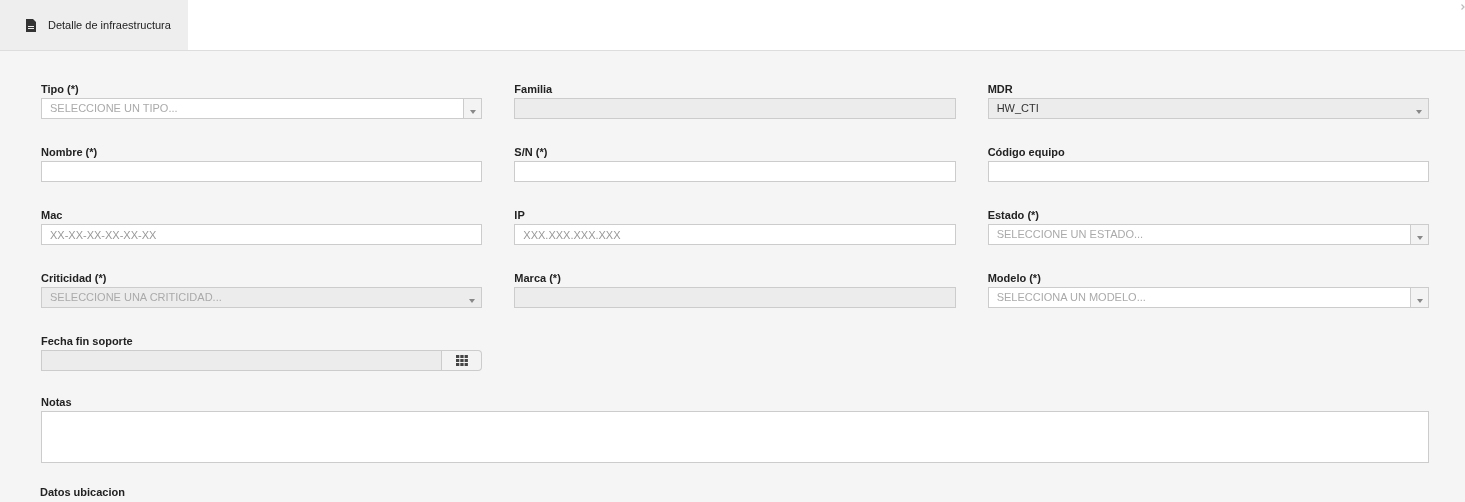 This screenshot has width=1465, height=502. I want to click on field-label: Código equipo, so click(1026, 152).